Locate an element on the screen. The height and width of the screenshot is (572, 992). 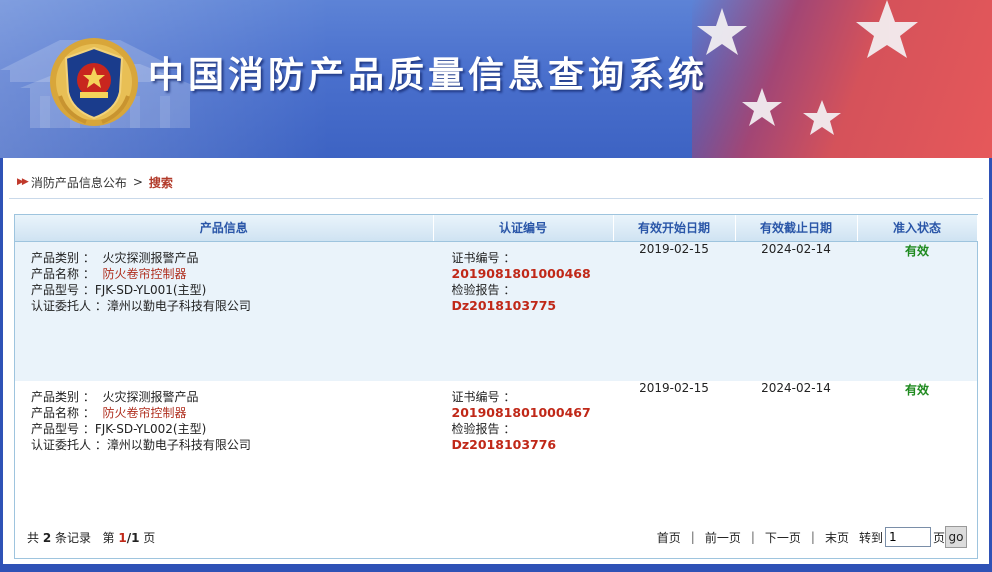
last-page-link: 末页 is located at coordinates (837, 537).